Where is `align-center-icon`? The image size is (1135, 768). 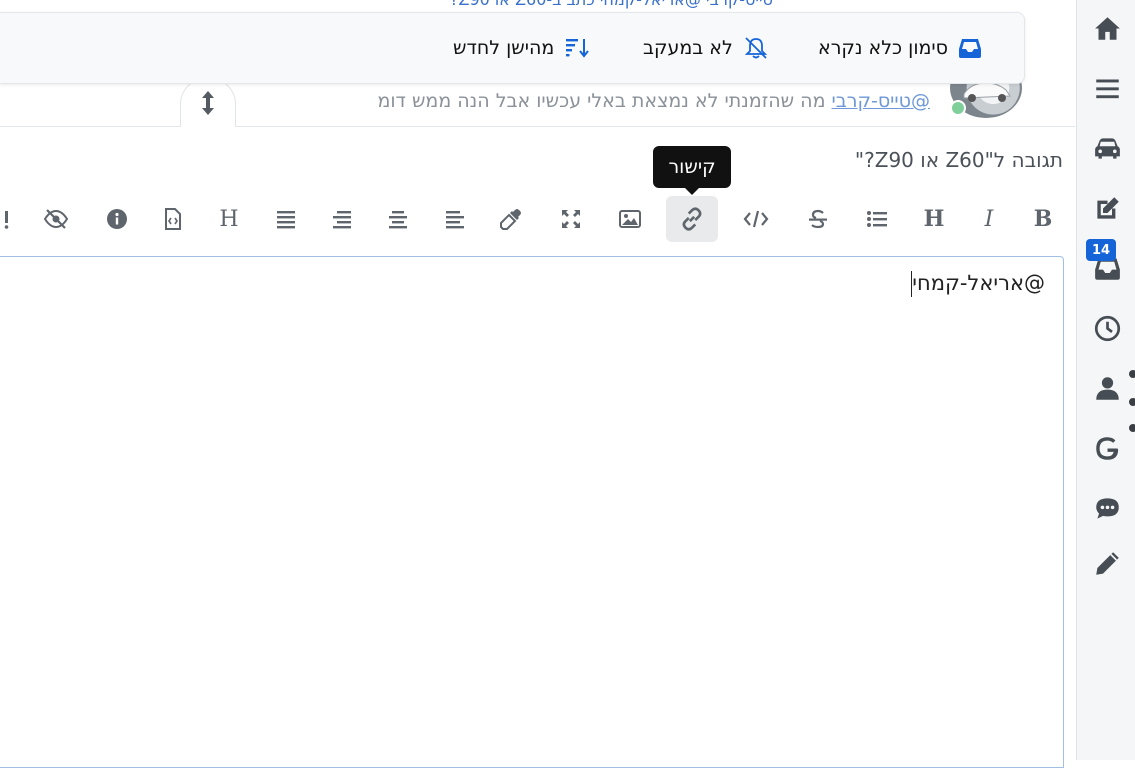
align-center-icon is located at coordinates (398, 220).